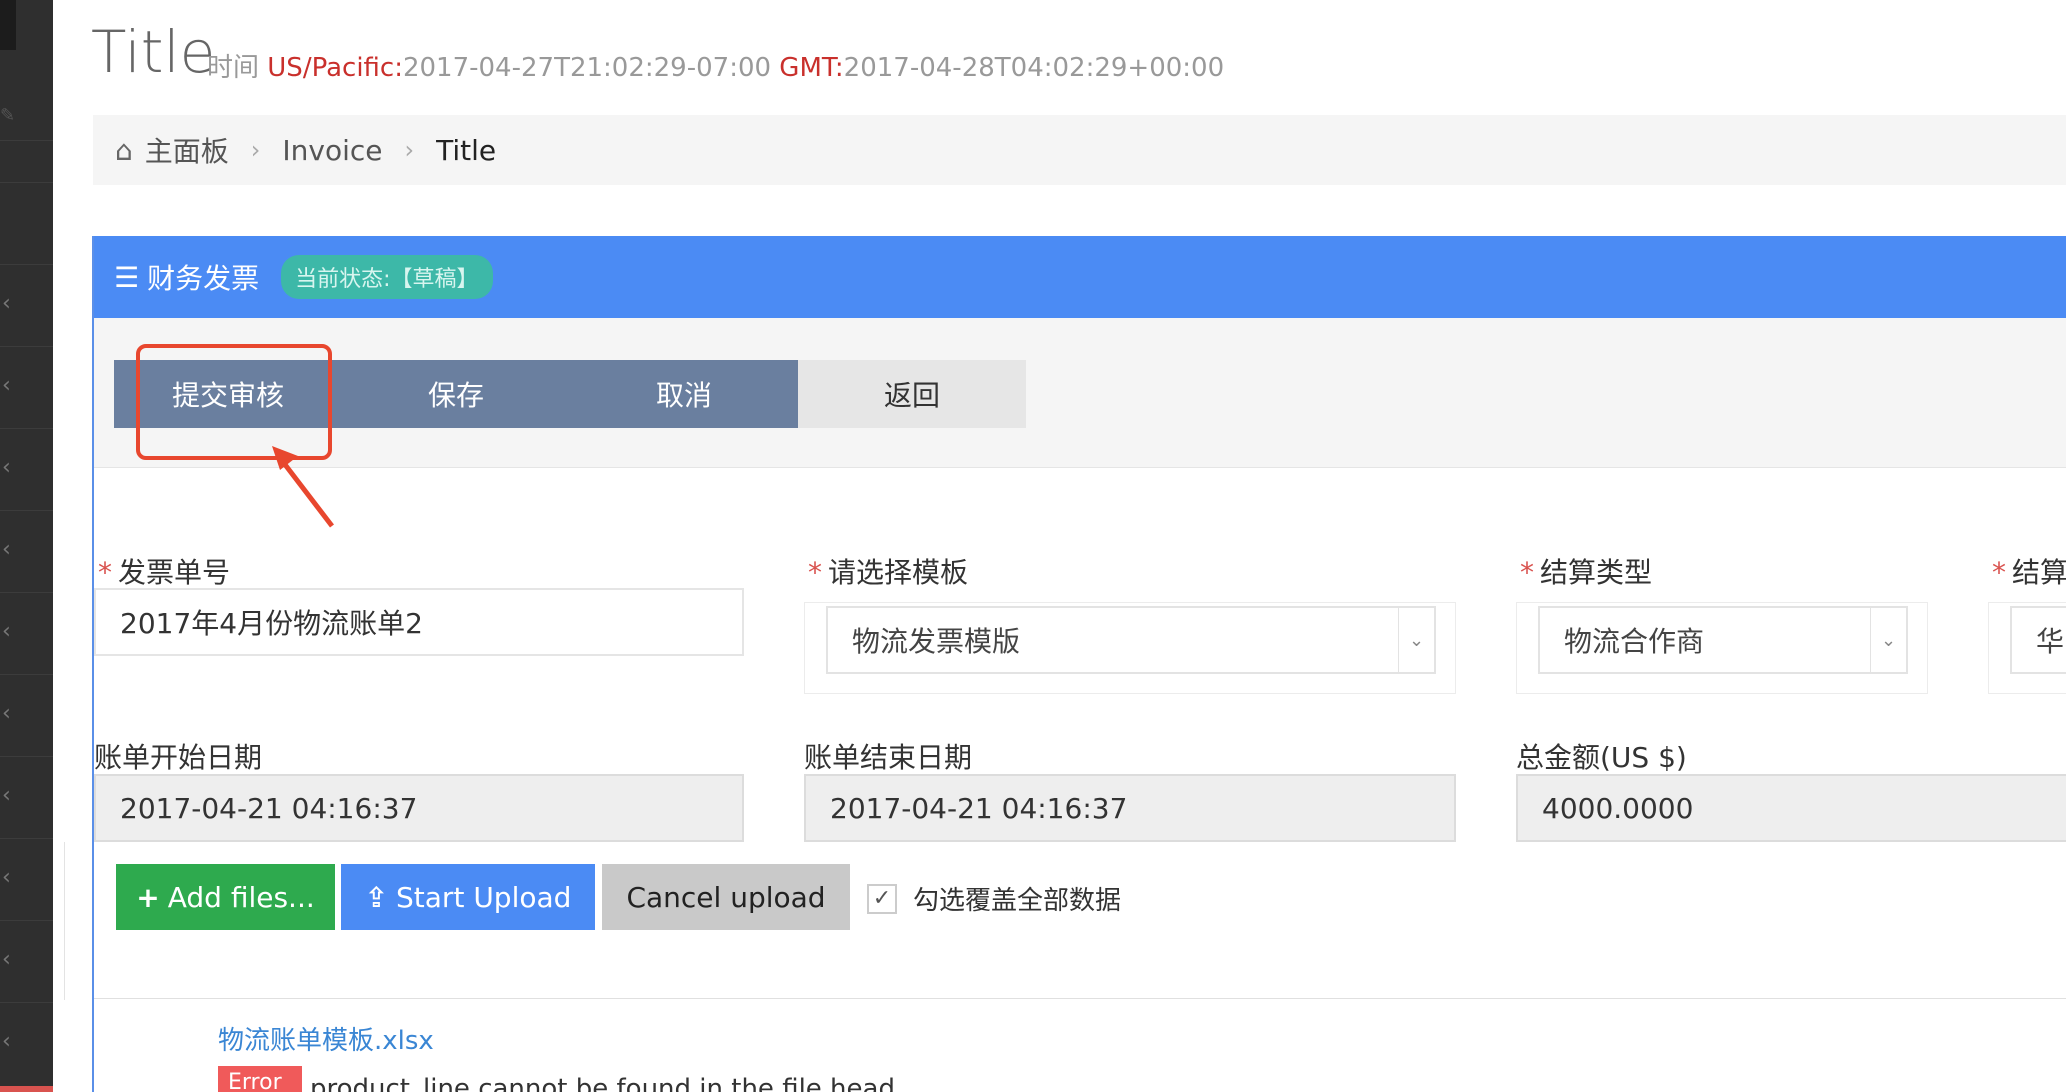 The width and height of the screenshot is (2066, 1092). I want to click on save-button: 保存, so click(456, 394).